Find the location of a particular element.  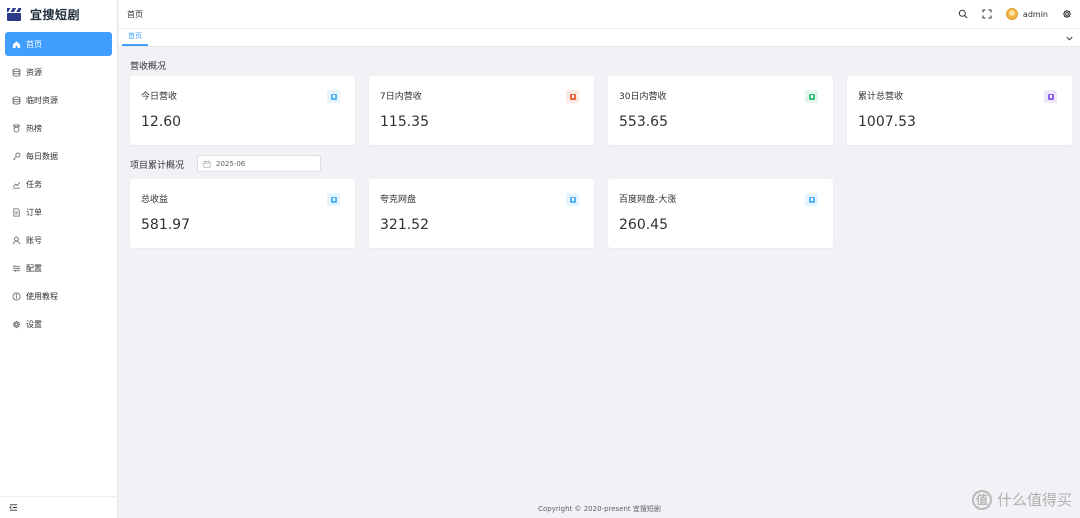

sidebar-item-label: 配置 is located at coordinates (34, 268).